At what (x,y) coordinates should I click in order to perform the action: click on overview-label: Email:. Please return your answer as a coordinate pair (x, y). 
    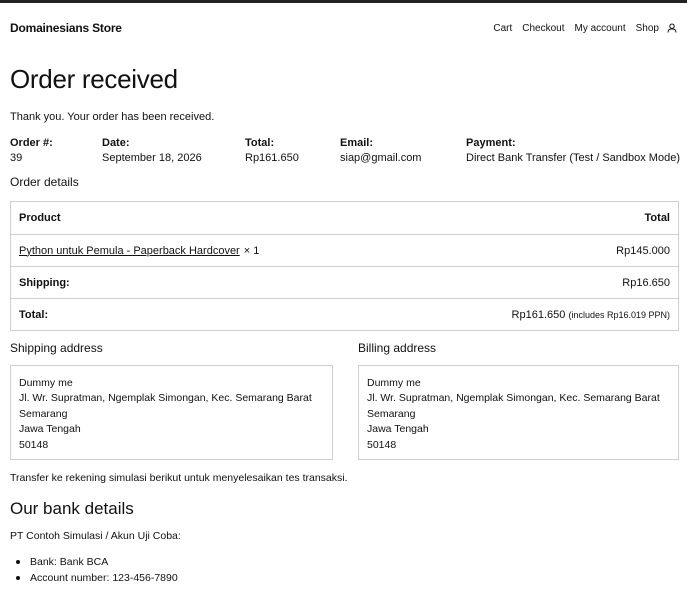
    Looking at the image, I should click on (357, 143).